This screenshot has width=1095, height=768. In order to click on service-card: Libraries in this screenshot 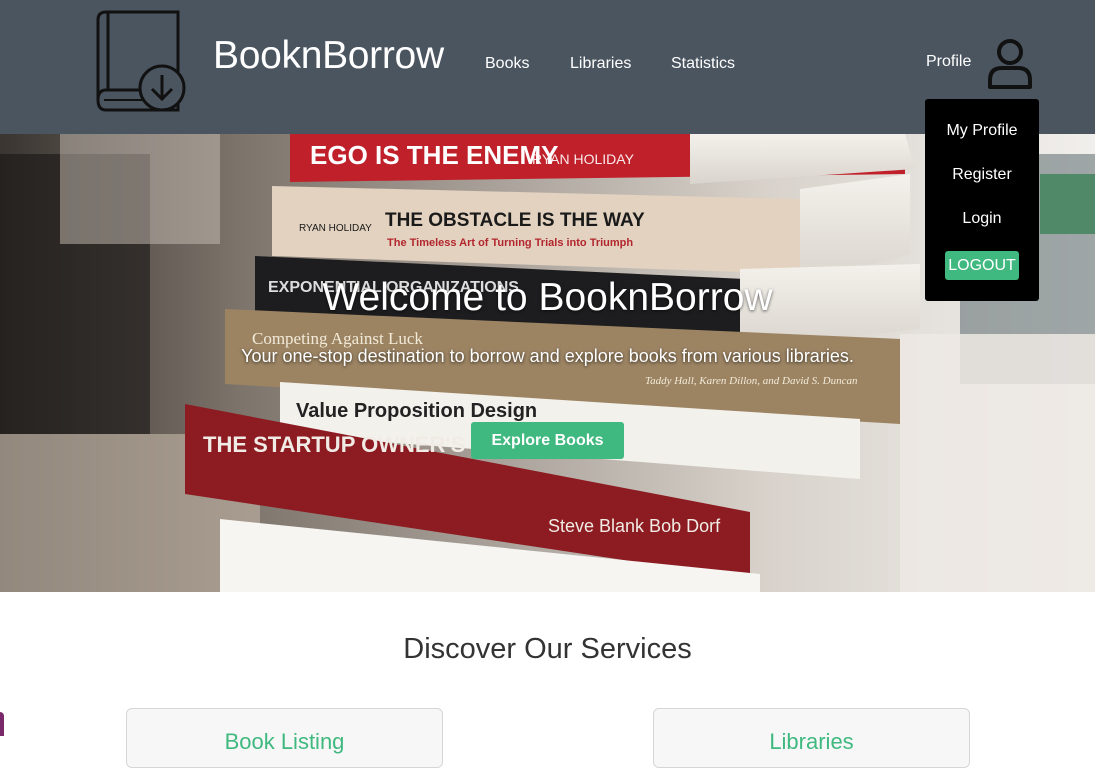, I will do `click(811, 738)`.